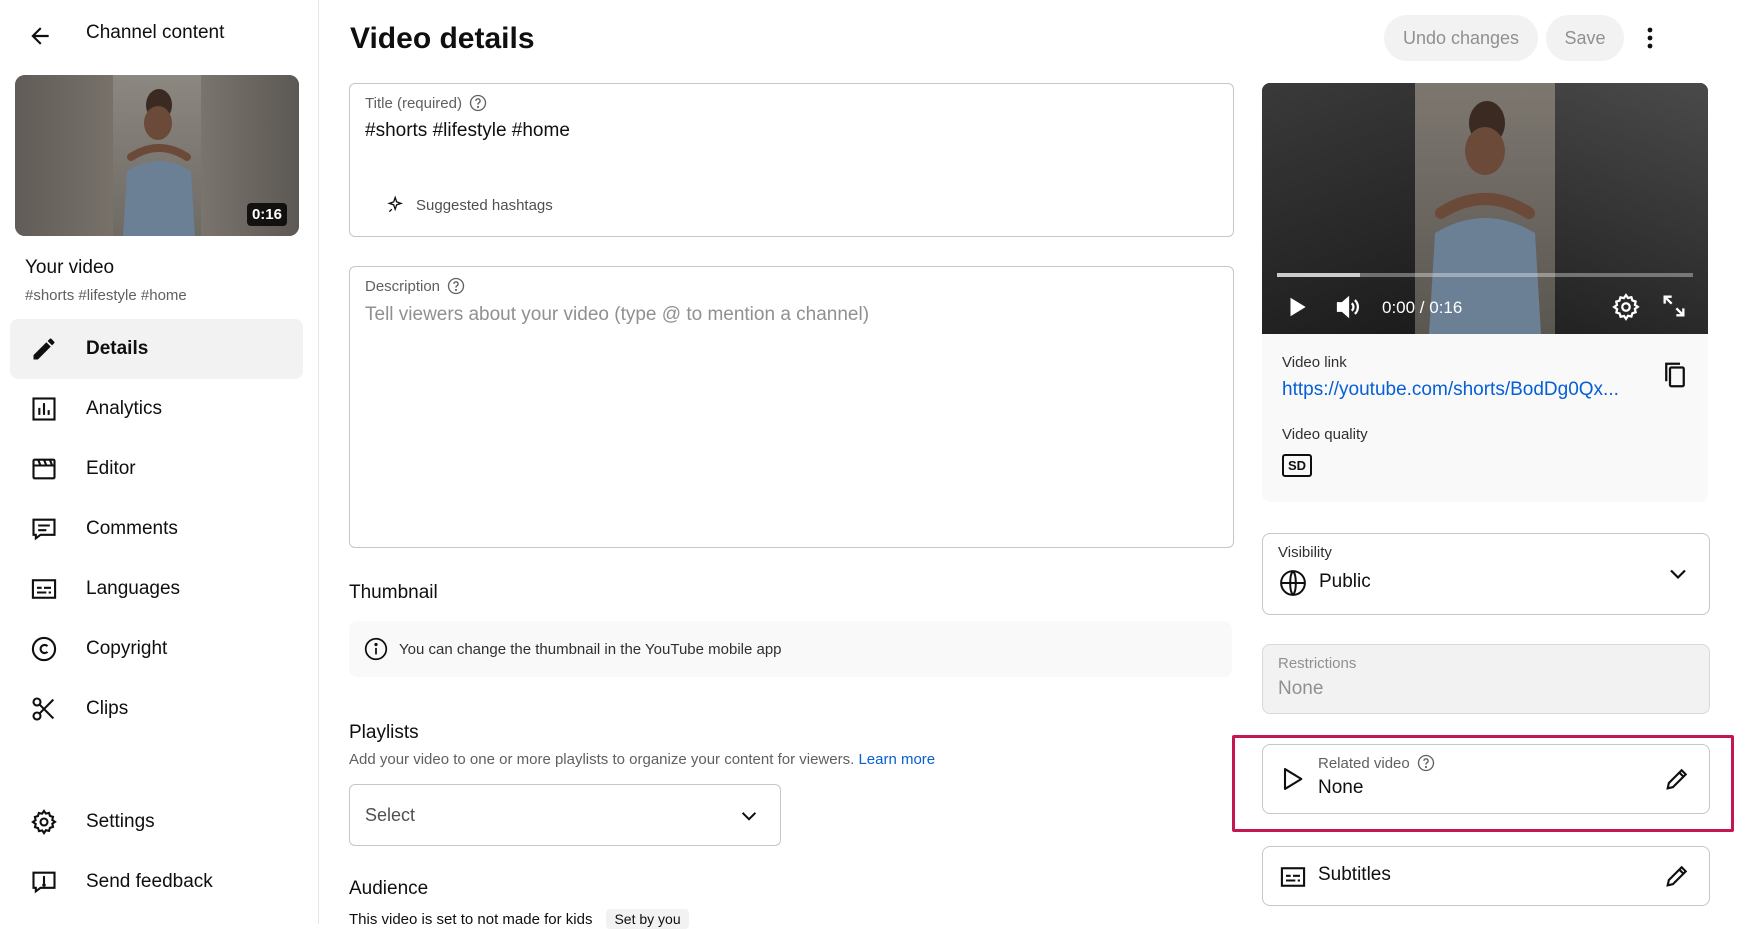  What do you see at coordinates (44, 882) in the screenshot?
I see `feedback-icon` at bounding box center [44, 882].